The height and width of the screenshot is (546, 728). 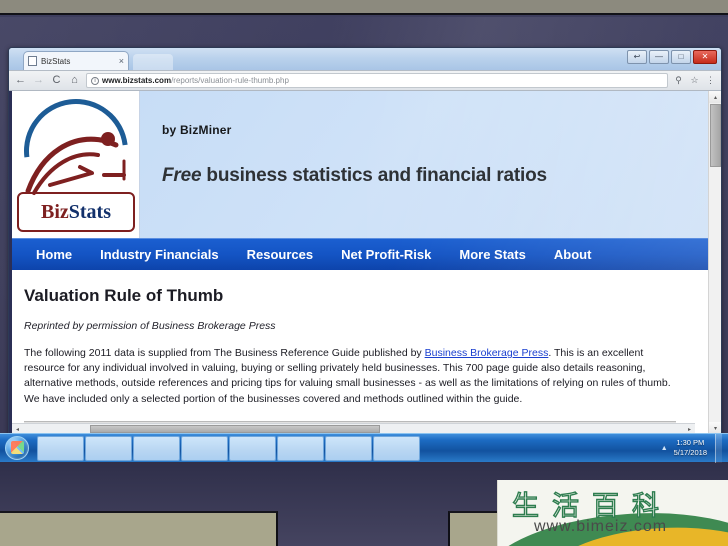 I want to click on restore-button: ↩, so click(x=637, y=57).